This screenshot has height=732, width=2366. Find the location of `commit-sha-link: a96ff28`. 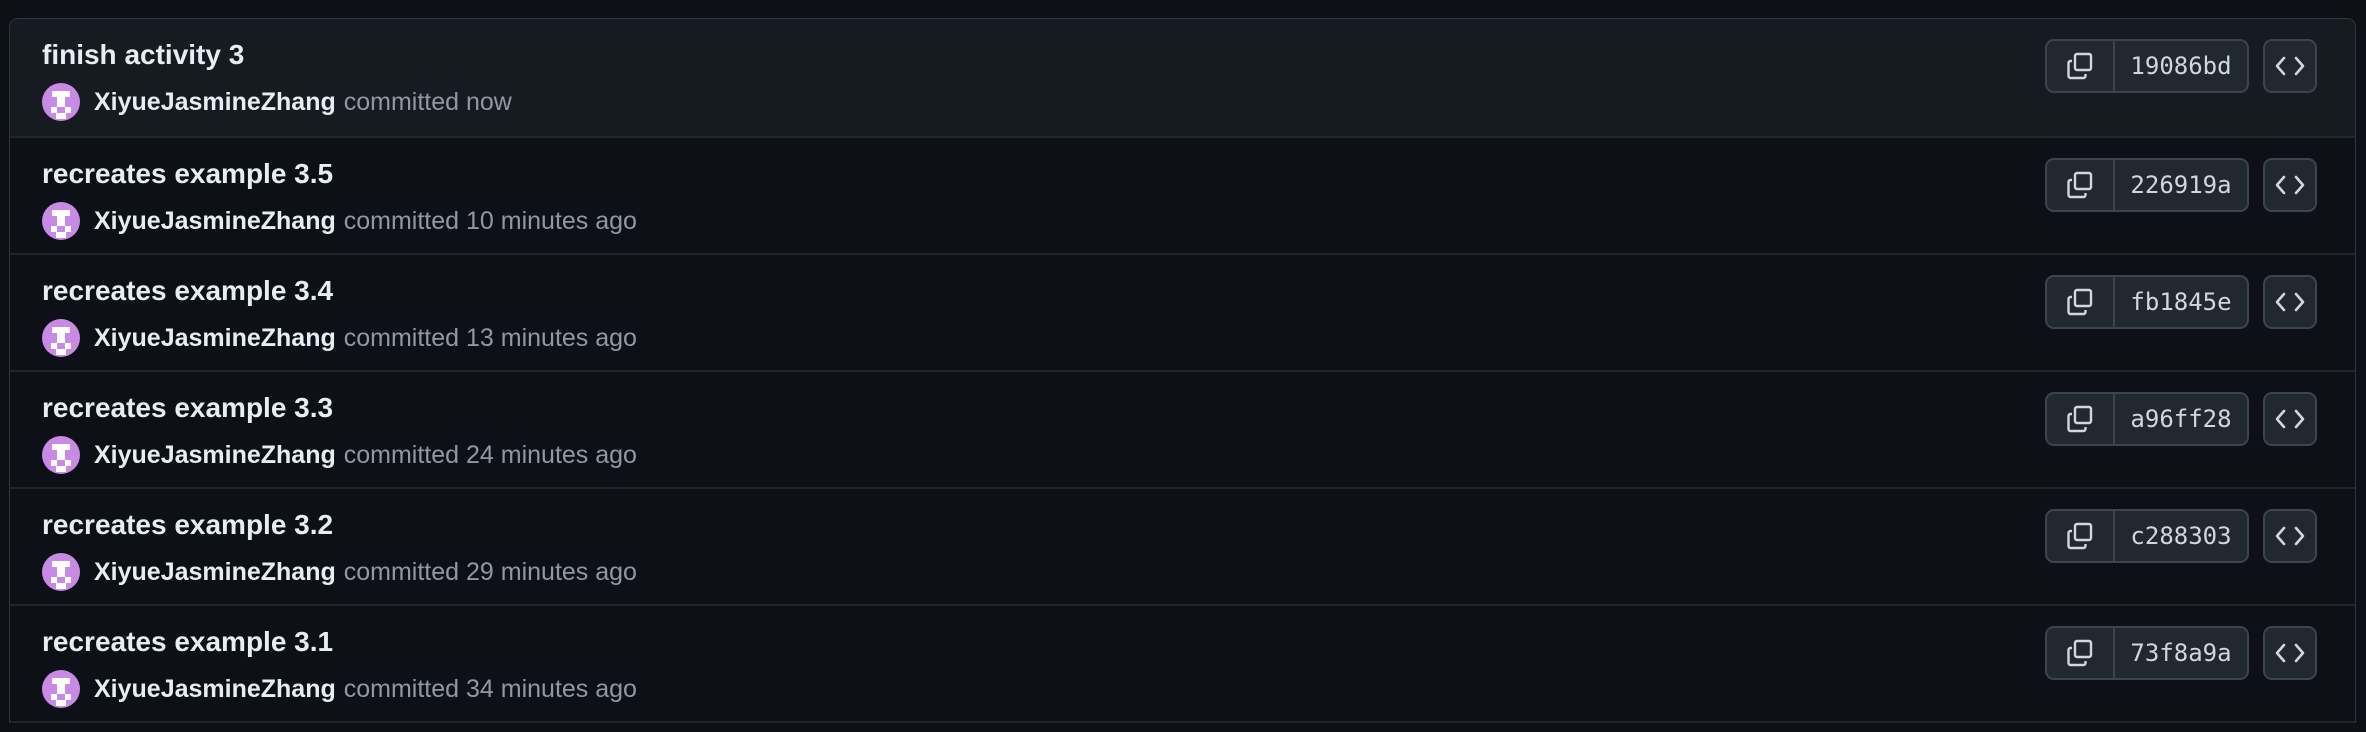

commit-sha-link: a96ff28 is located at coordinates (2181, 419).